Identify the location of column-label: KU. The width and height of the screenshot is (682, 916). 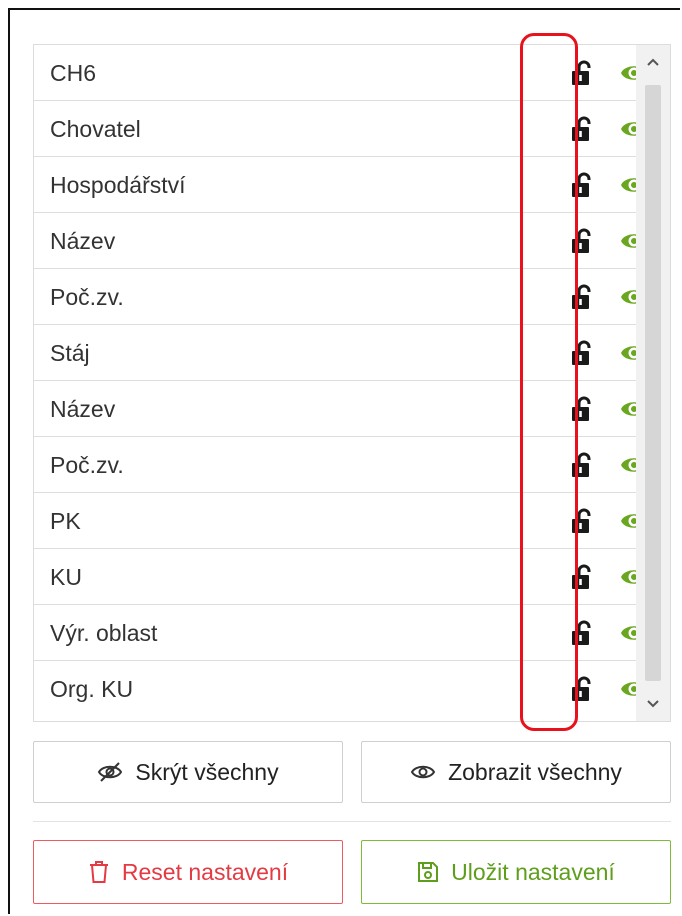
(66, 577).